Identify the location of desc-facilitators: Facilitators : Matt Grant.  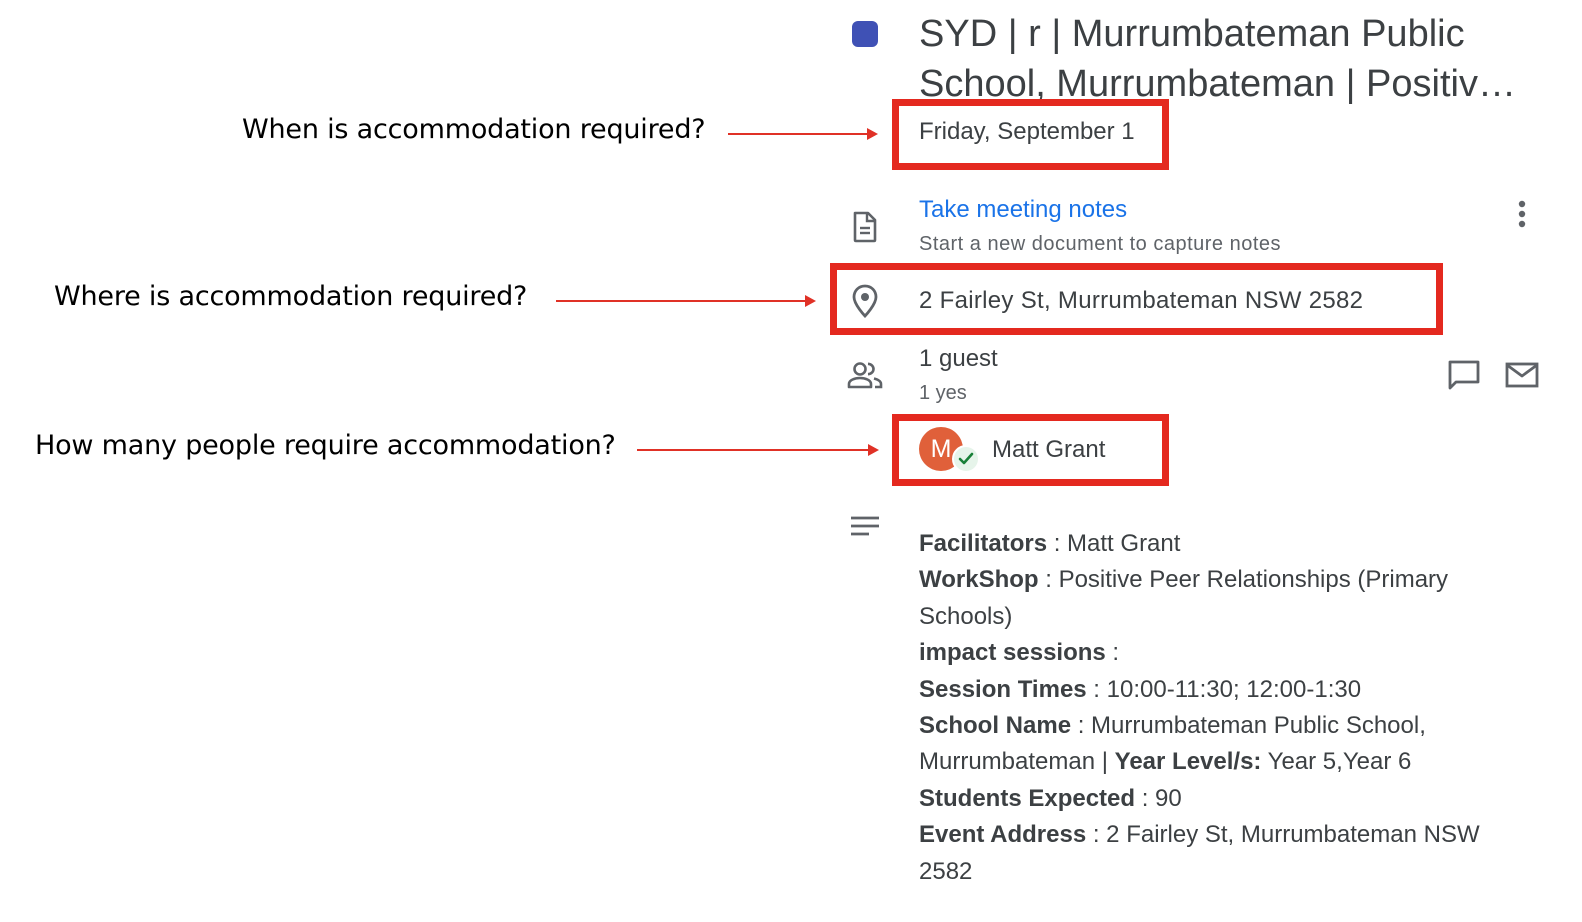
(1050, 543).